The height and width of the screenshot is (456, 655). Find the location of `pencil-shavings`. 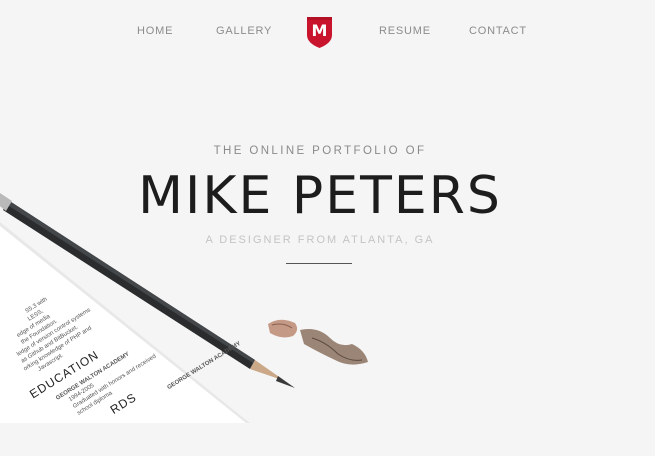

pencil-shavings is located at coordinates (318, 342).